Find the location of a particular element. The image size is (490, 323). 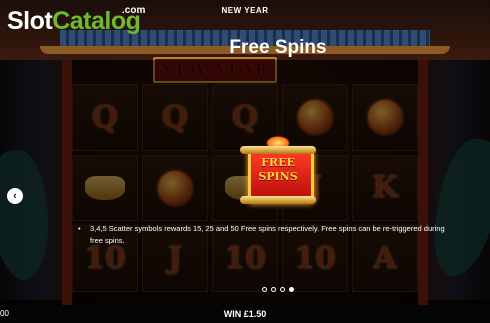

scatter-line-2: SPINS is located at coordinates (278, 176).